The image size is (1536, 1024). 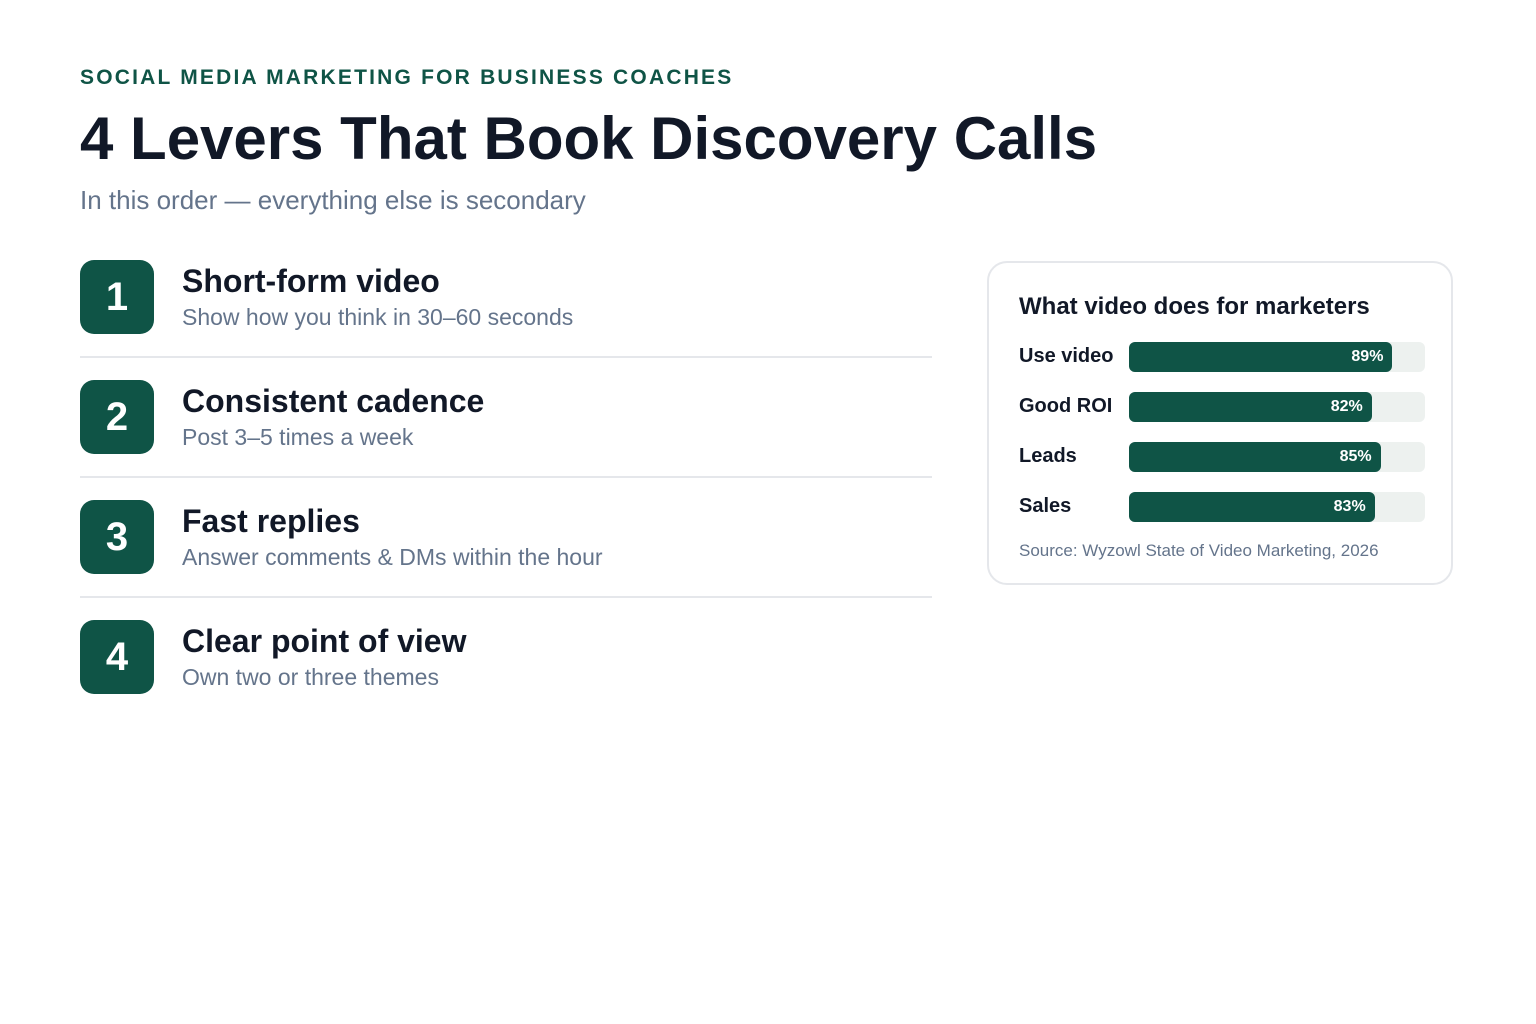 What do you see at coordinates (1255, 457) in the screenshot?
I see `bar: 85%` at bounding box center [1255, 457].